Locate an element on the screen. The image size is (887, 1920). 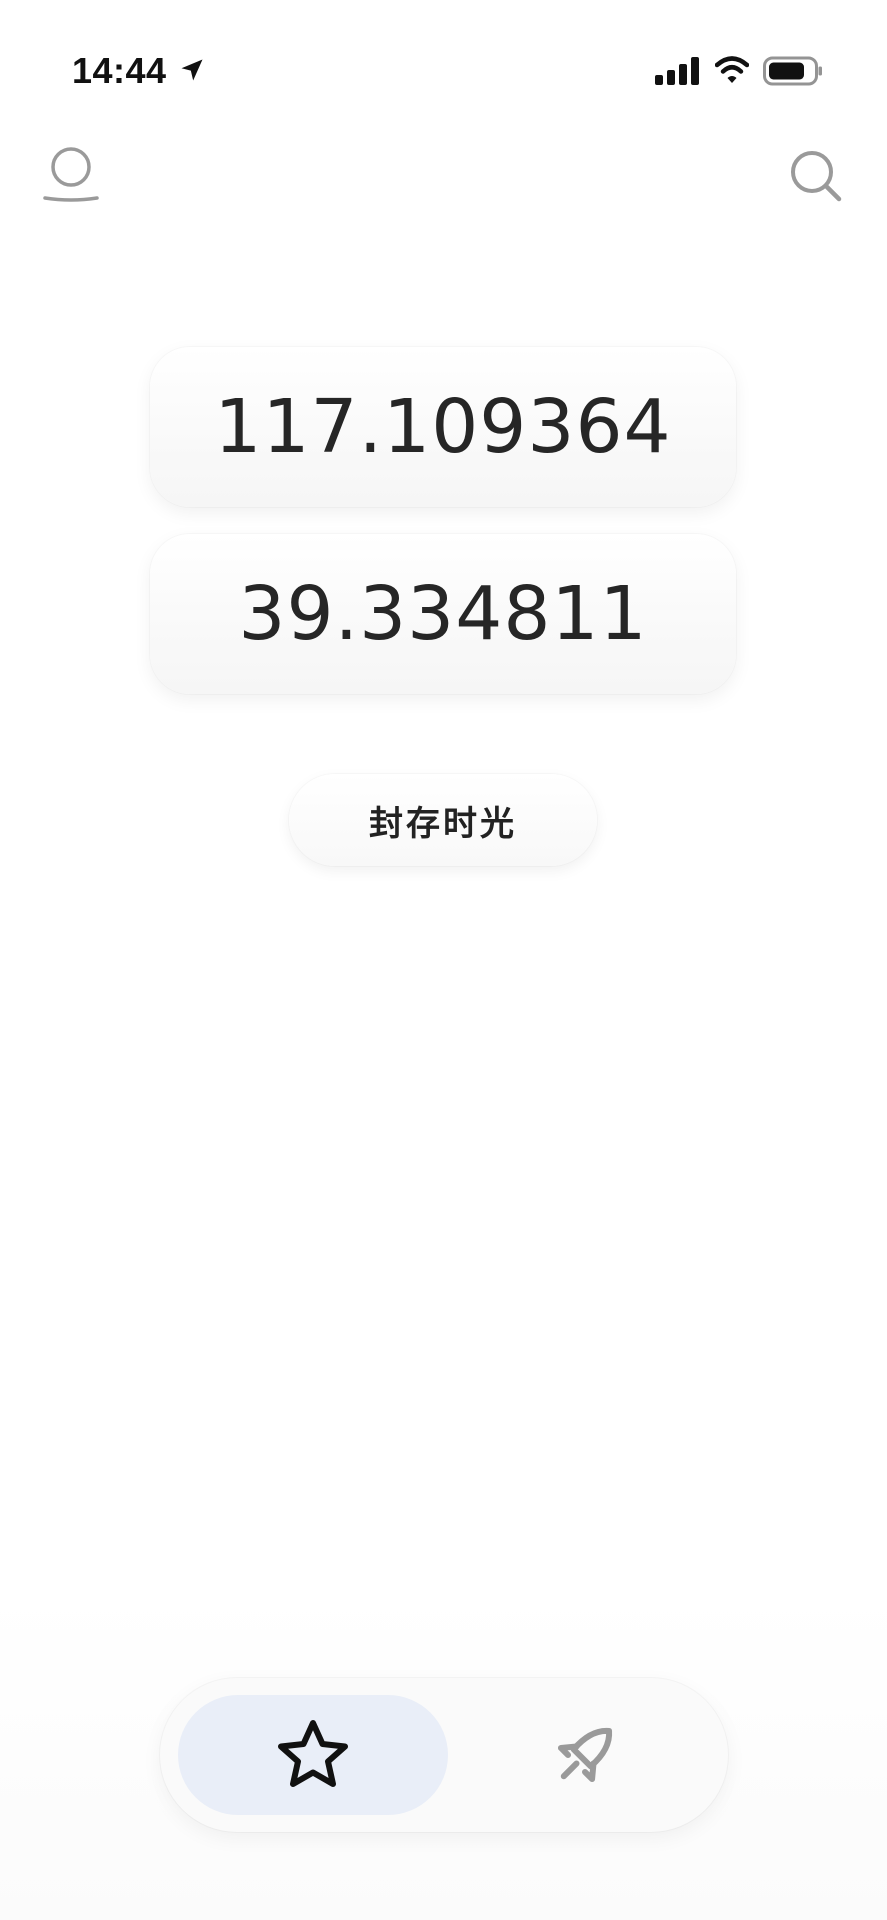
latitude-value: 39.334811 is located at coordinates (443, 614).